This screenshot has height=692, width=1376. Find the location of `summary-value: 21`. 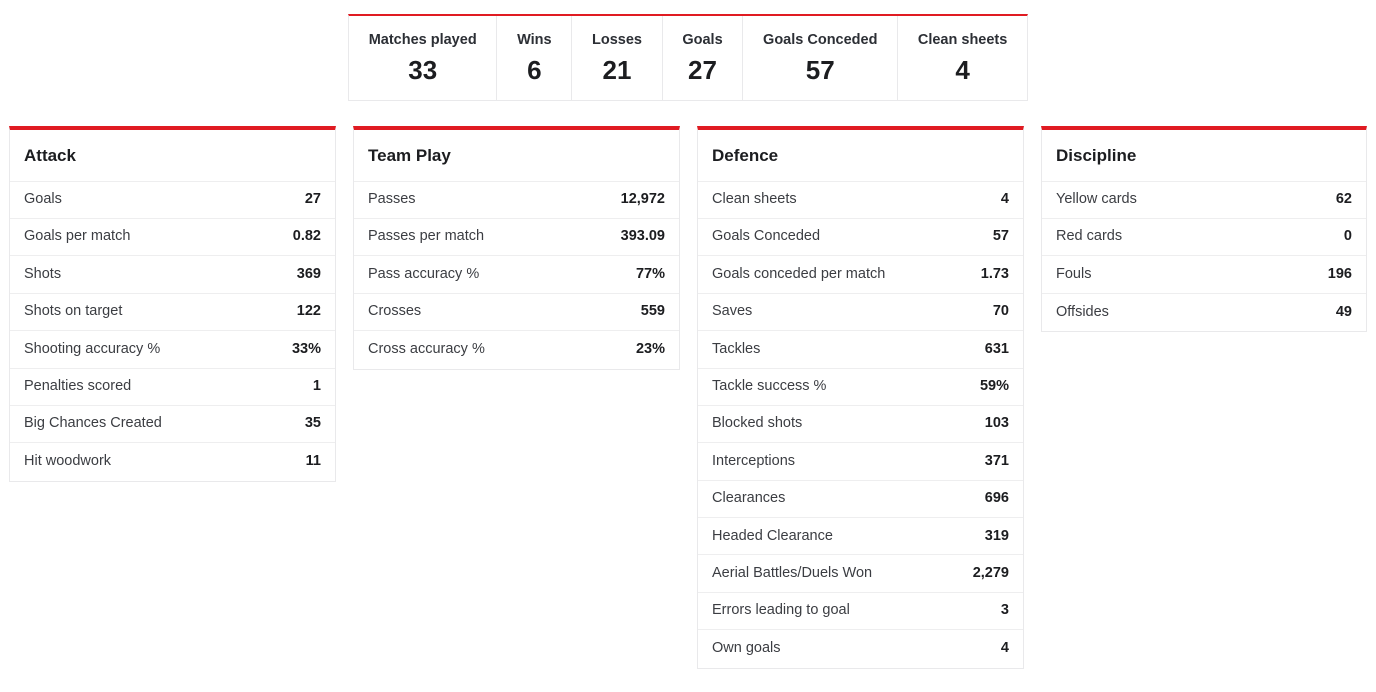

summary-value: 21 is located at coordinates (617, 70).